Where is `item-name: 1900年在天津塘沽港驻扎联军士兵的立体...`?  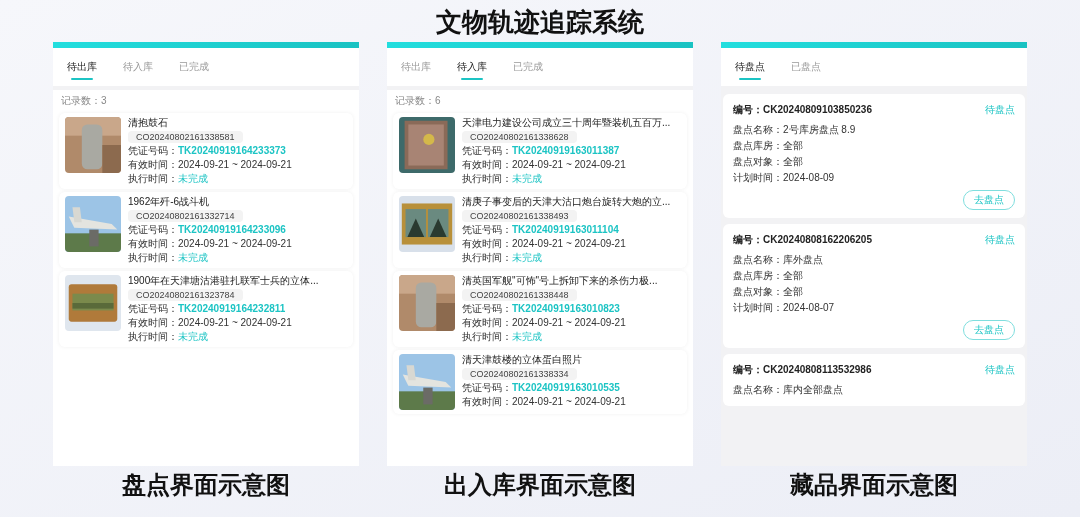 item-name: 1900年在天津塘沽港驻扎联军士兵的立体... is located at coordinates (223, 281).